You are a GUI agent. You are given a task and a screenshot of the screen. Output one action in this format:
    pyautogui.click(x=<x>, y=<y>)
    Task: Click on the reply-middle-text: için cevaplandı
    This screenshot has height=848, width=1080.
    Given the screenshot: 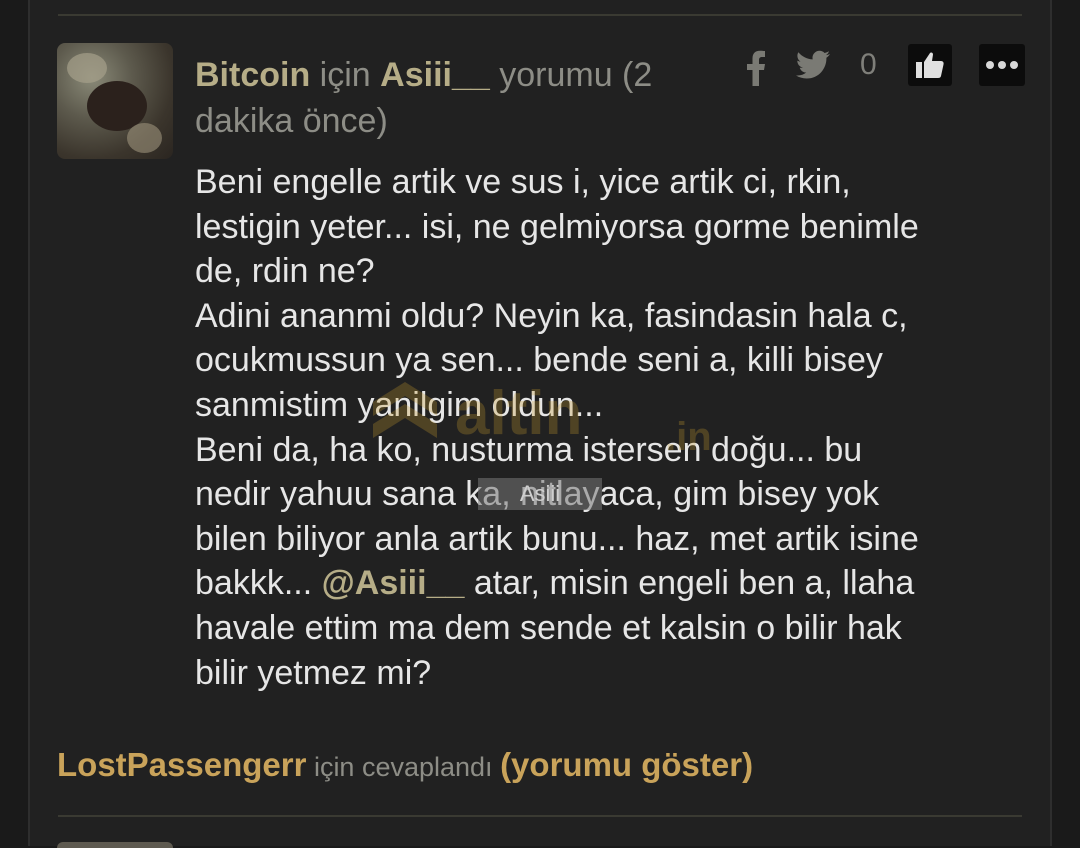 What is the action you would take?
    pyautogui.click(x=403, y=767)
    